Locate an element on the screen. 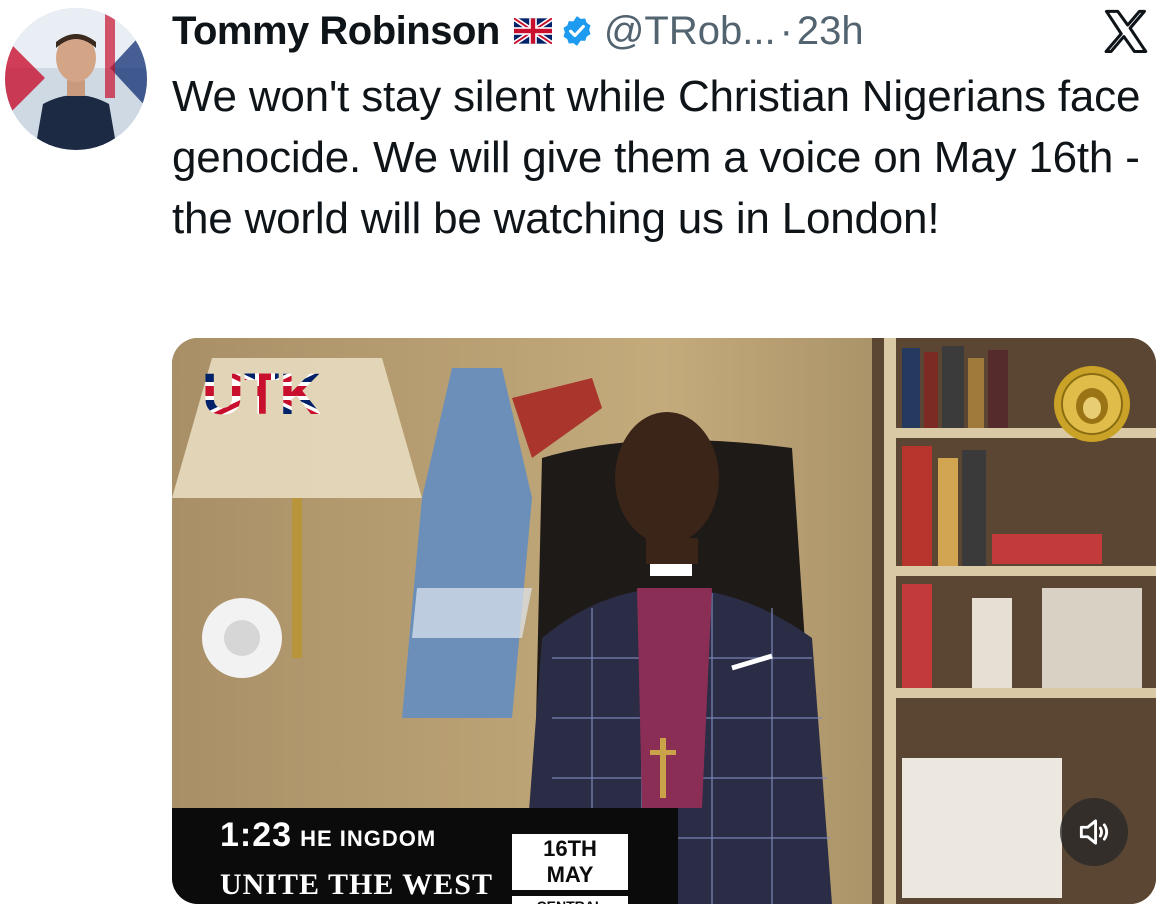  uk-flag-icon is located at coordinates (533, 31).